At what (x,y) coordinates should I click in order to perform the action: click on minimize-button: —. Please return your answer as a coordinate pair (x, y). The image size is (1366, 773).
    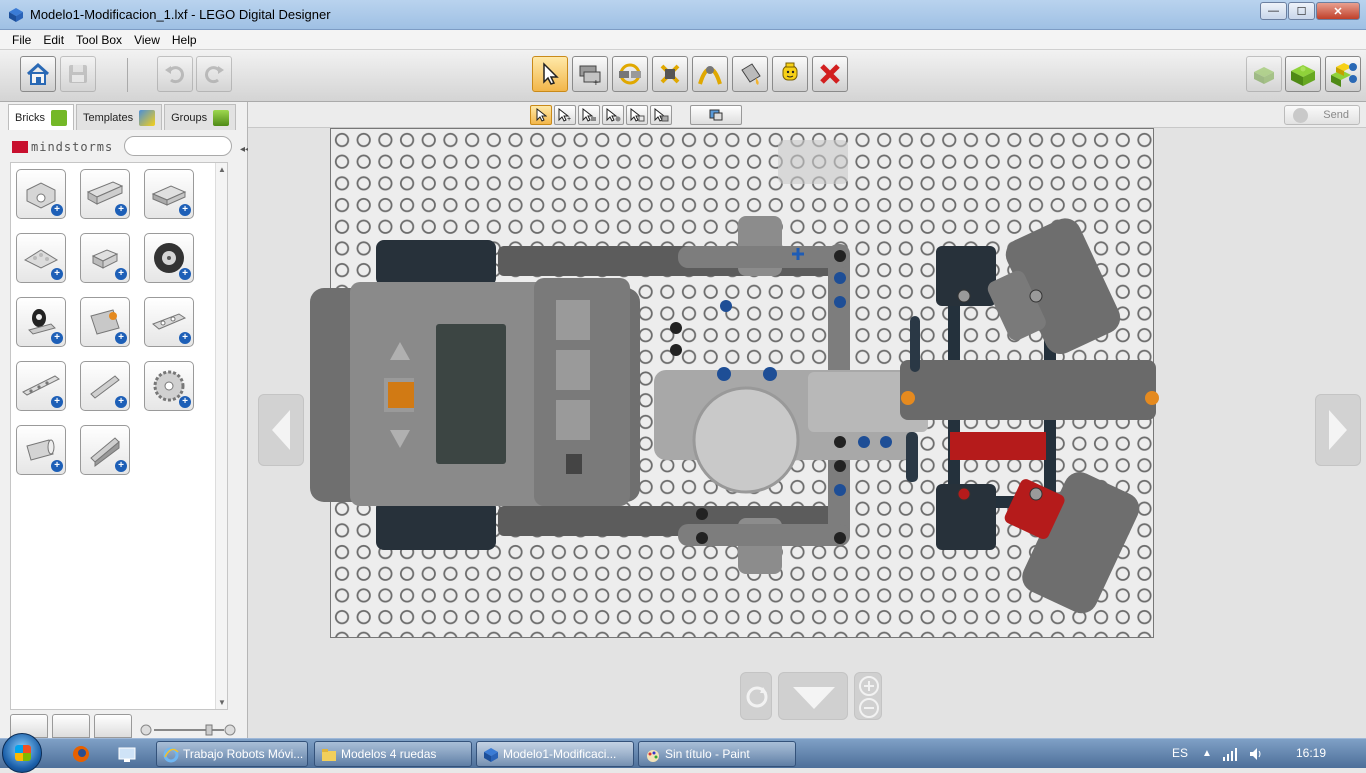
    Looking at the image, I should click on (1273, 11).